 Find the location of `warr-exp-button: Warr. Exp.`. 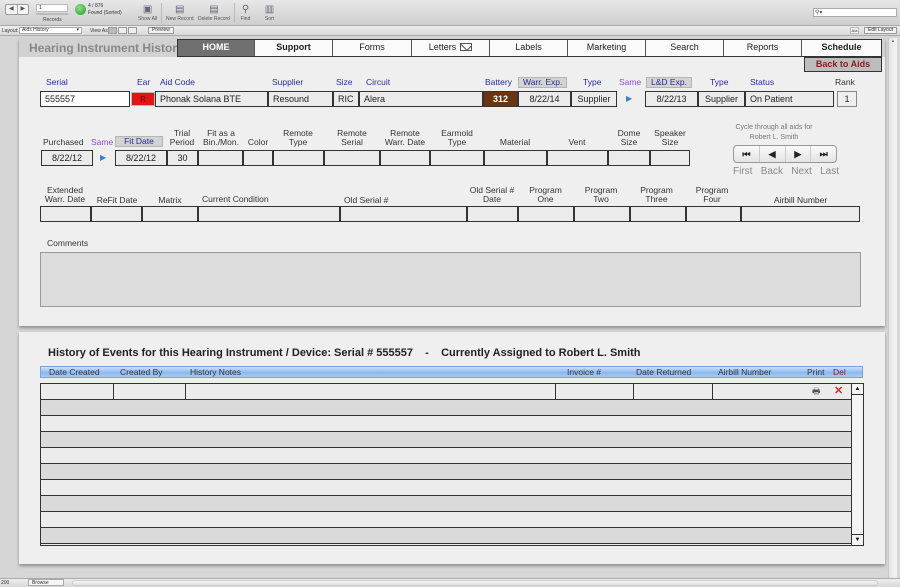

warr-exp-button: Warr. Exp. is located at coordinates (543, 82).